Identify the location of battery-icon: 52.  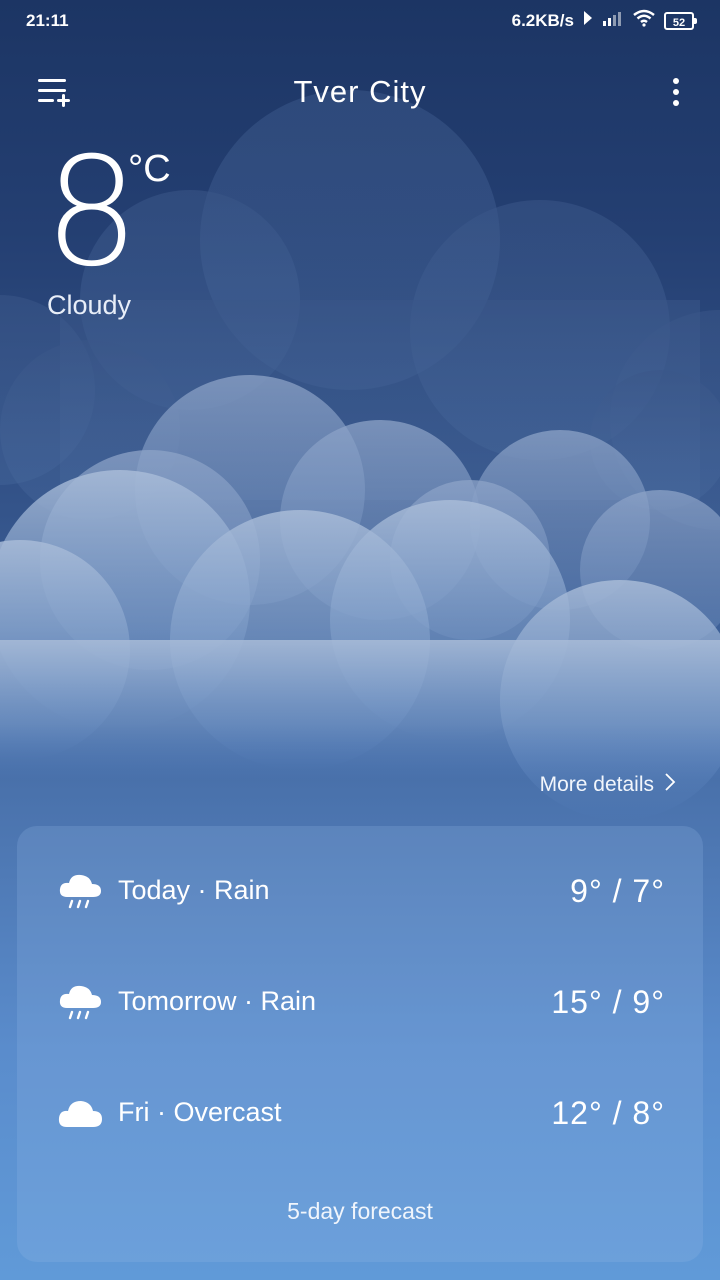
(680, 20).